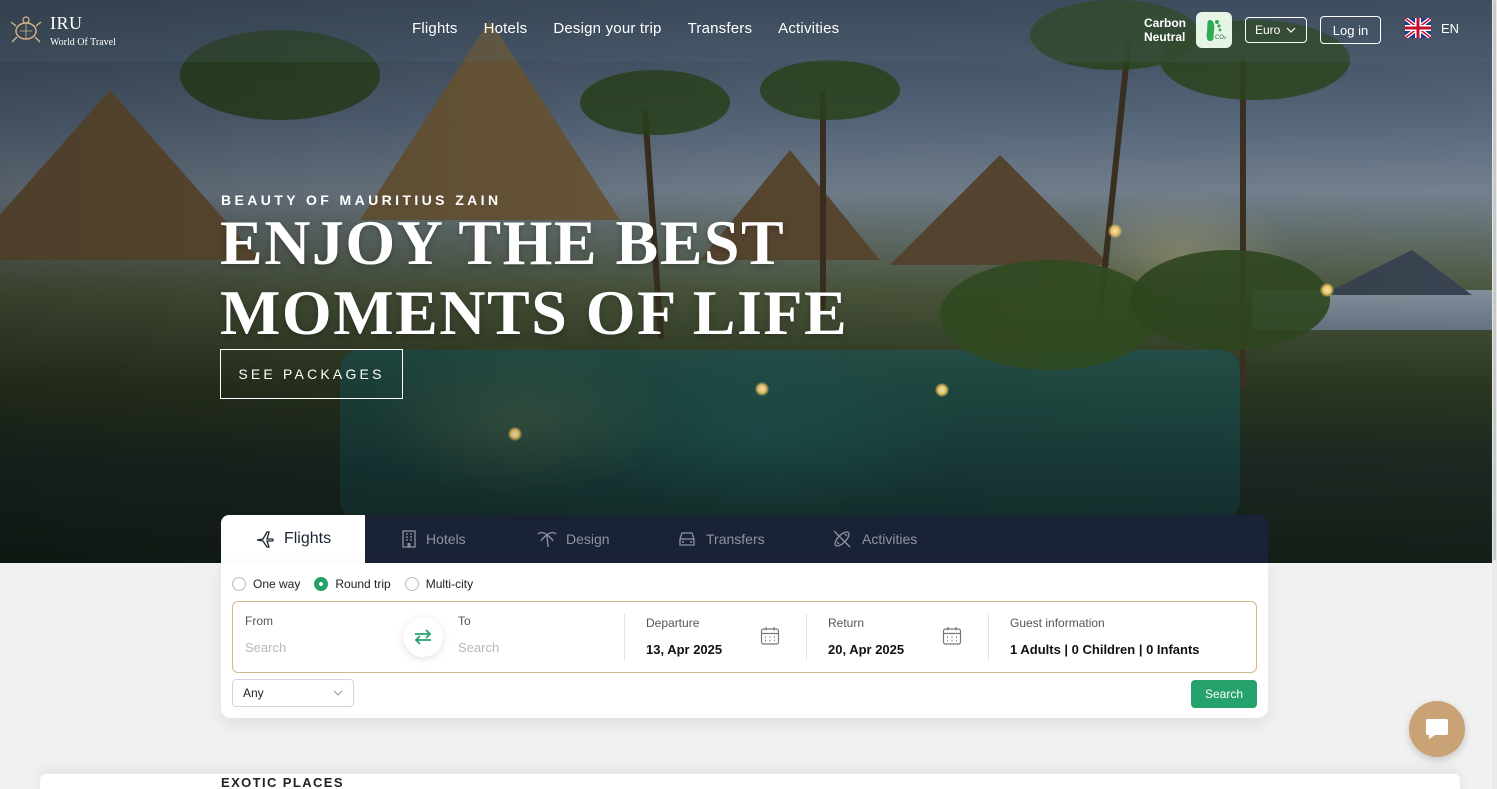 Image resolution: width=1497 pixels, height=789 pixels. What do you see at coordinates (1221, 37) in the screenshot?
I see `co2-text: CO₂` at bounding box center [1221, 37].